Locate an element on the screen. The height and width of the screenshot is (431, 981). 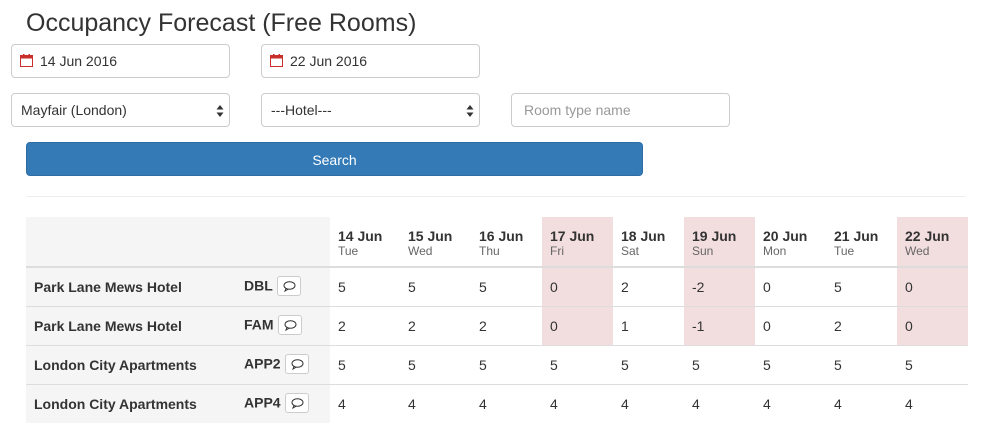
day-column-header: 22 Jun Wed is located at coordinates (932, 242).